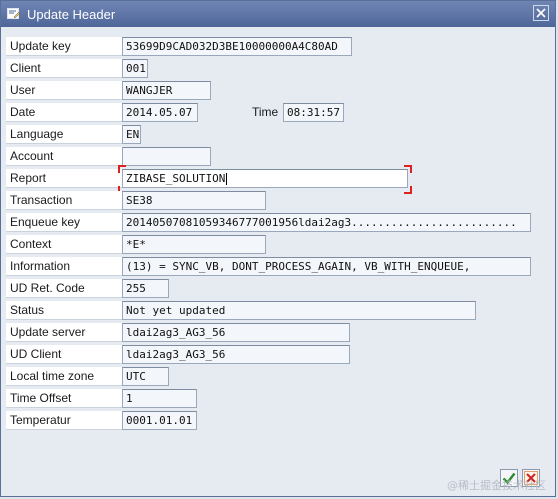  Describe the element at coordinates (408, 169) in the screenshot. I see `focus-corner-tr` at that location.